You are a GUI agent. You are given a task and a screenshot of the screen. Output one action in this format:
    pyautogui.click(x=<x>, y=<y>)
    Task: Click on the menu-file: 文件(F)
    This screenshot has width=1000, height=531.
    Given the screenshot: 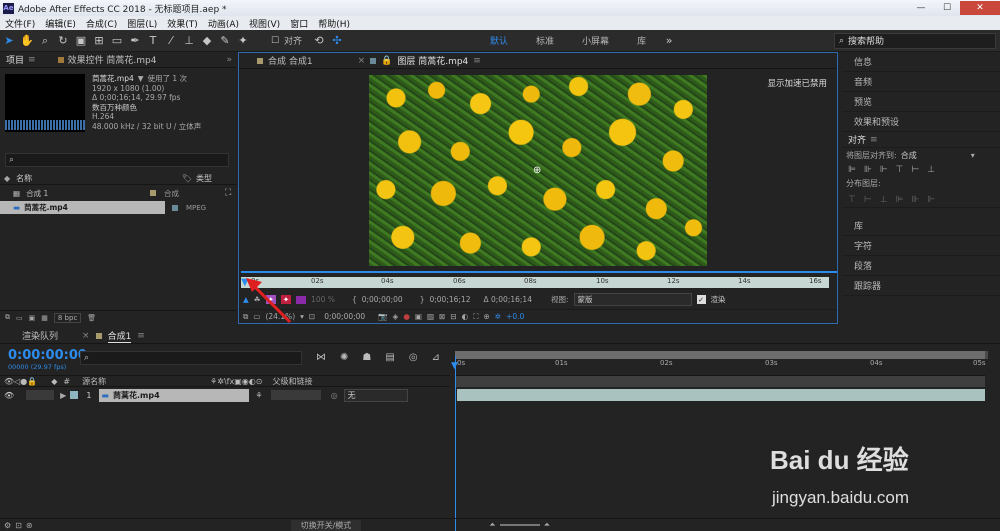 What is the action you would take?
    pyautogui.click(x=20, y=23)
    